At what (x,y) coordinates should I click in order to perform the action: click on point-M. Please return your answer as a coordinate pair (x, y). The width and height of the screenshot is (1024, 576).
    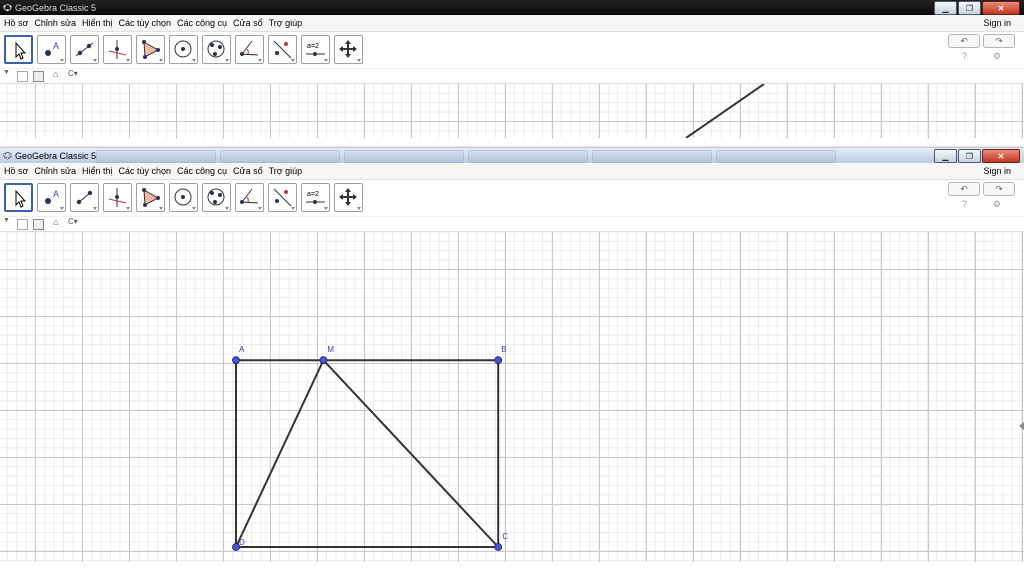
    Looking at the image, I should click on (323, 360).